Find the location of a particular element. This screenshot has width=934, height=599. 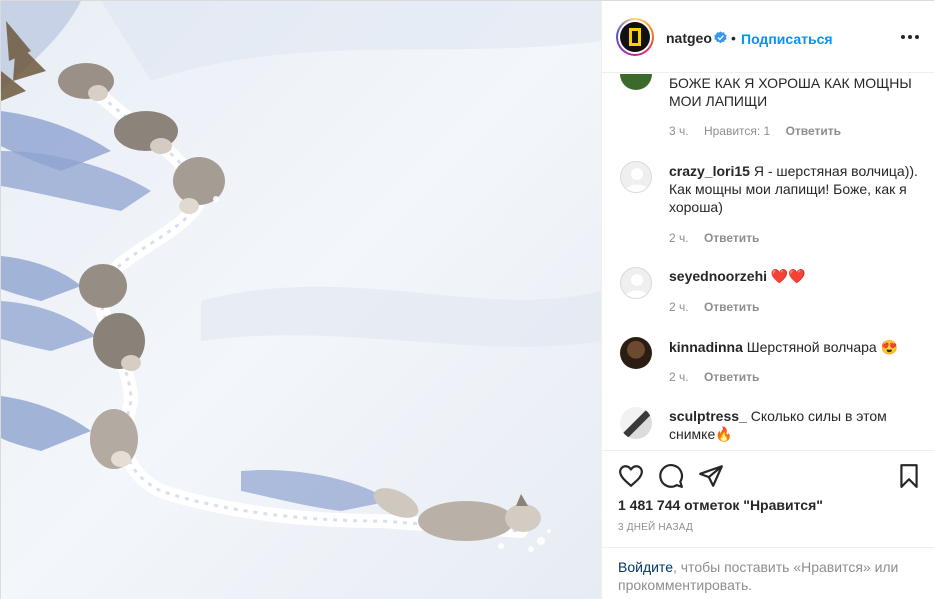

post-header: natgeo • Подписаться is located at coordinates (768, 37).